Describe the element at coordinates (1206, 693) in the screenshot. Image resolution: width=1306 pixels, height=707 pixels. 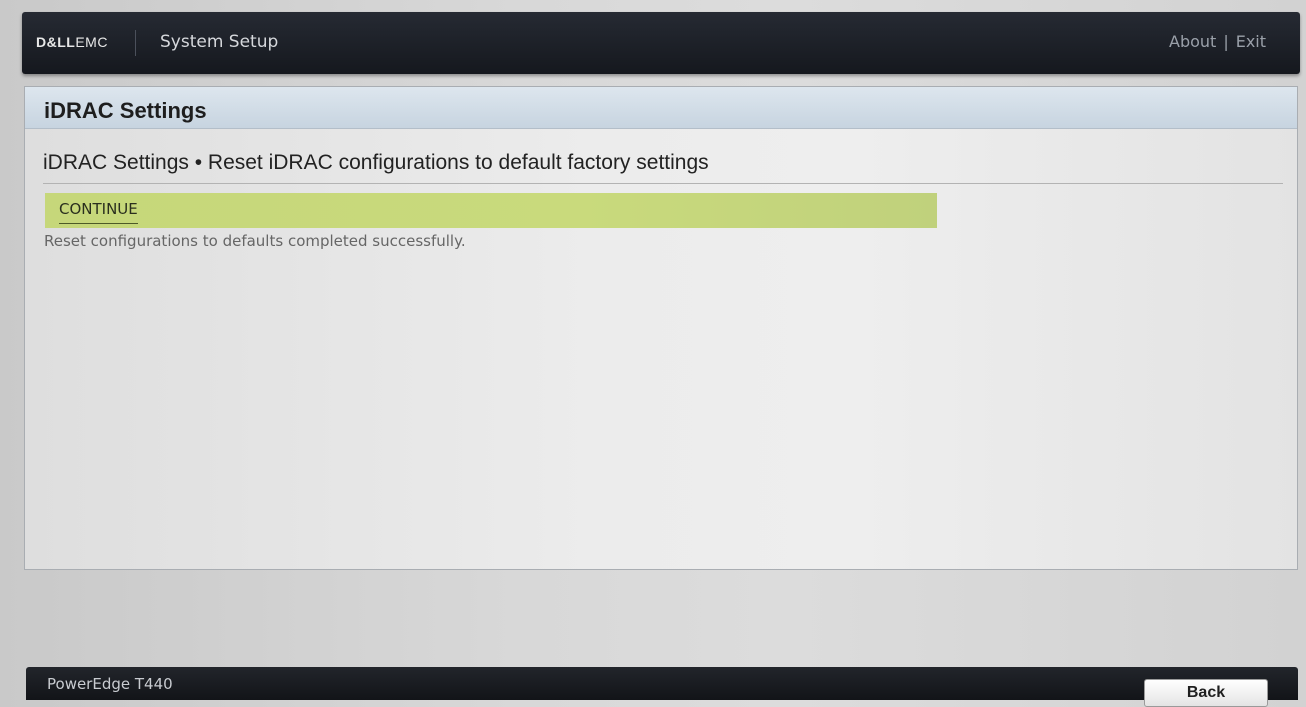
I see `back-button: Back` at that location.